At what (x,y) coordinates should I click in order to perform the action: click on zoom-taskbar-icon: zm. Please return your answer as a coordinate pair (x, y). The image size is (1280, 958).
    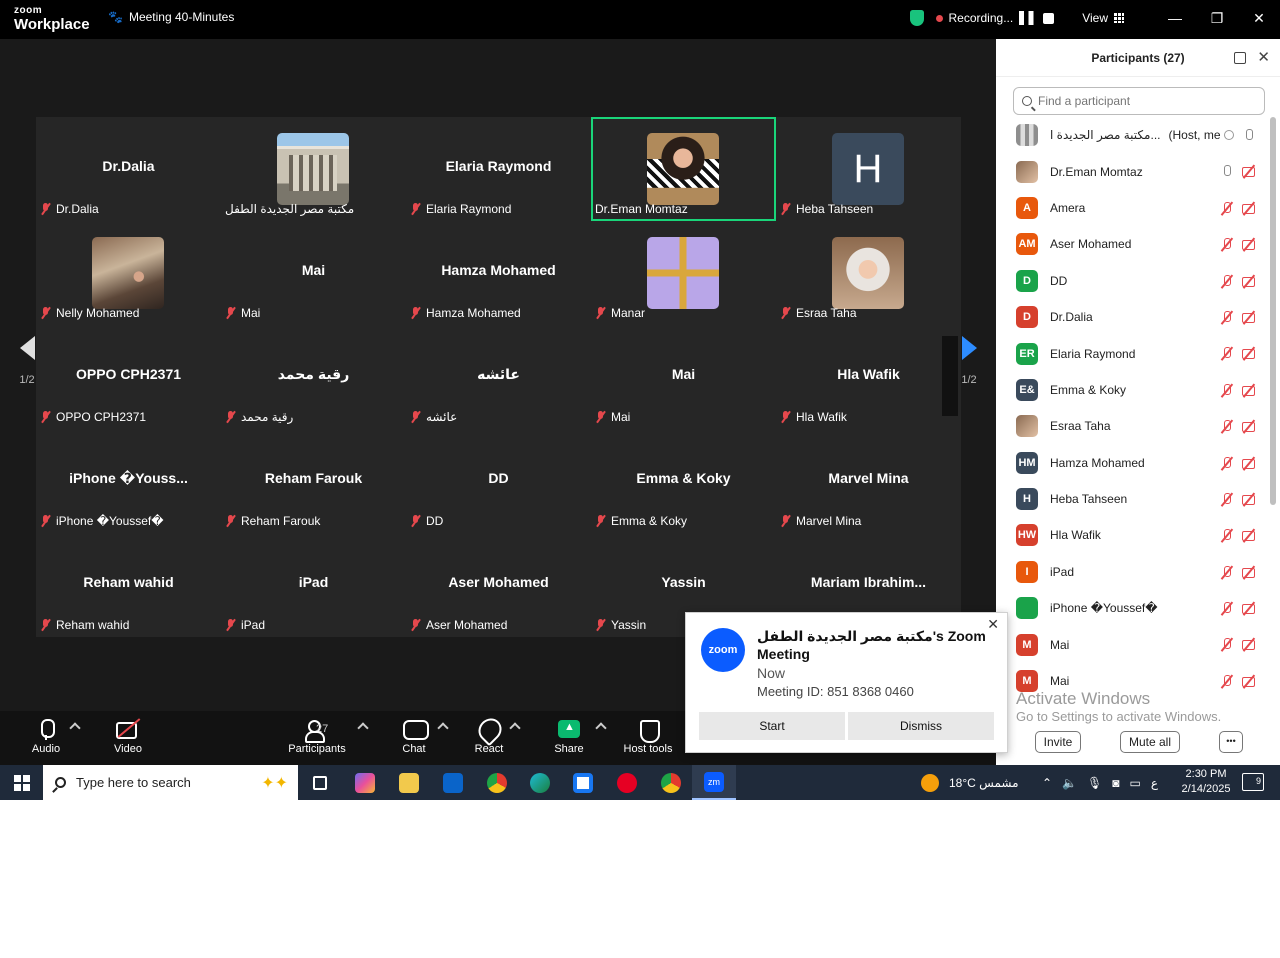
    Looking at the image, I should click on (714, 782).